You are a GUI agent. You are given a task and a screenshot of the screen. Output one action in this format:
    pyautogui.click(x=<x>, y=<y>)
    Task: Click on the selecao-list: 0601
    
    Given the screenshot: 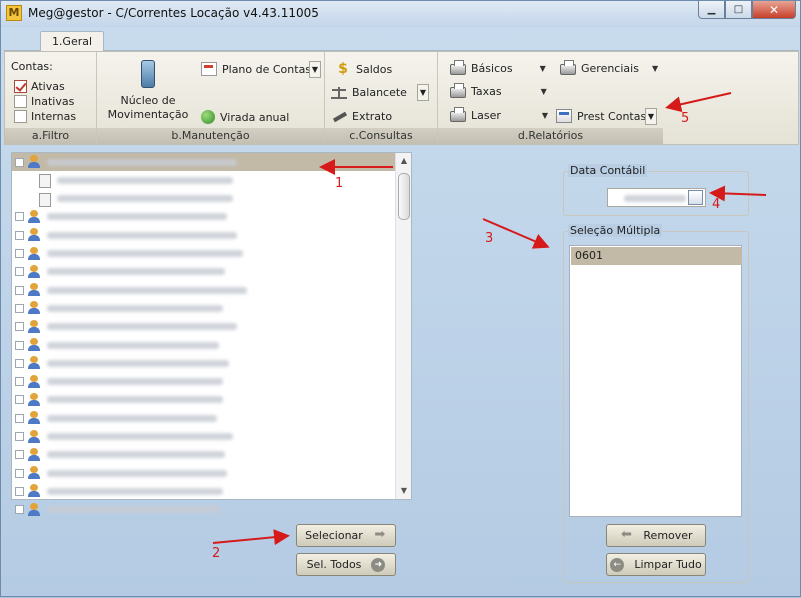 What is the action you would take?
    pyautogui.click(x=655, y=381)
    